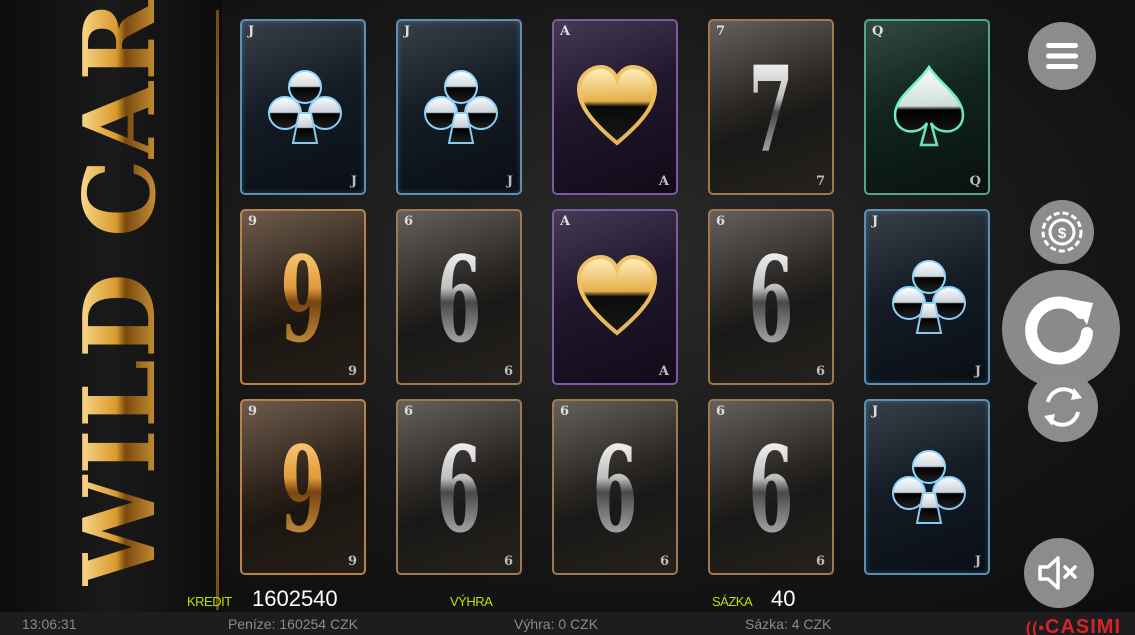  What do you see at coordinates (721, 31) in the screenshot?
I see `card-rank-top: 7` at bounding box center [721, 31].